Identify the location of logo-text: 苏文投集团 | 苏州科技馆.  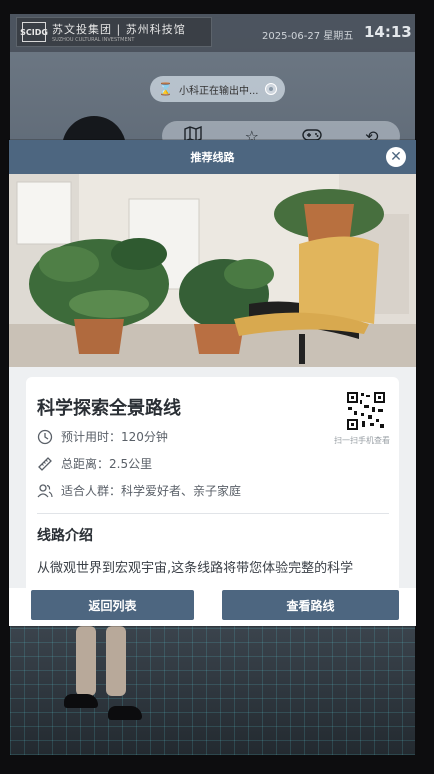
(119, 29).